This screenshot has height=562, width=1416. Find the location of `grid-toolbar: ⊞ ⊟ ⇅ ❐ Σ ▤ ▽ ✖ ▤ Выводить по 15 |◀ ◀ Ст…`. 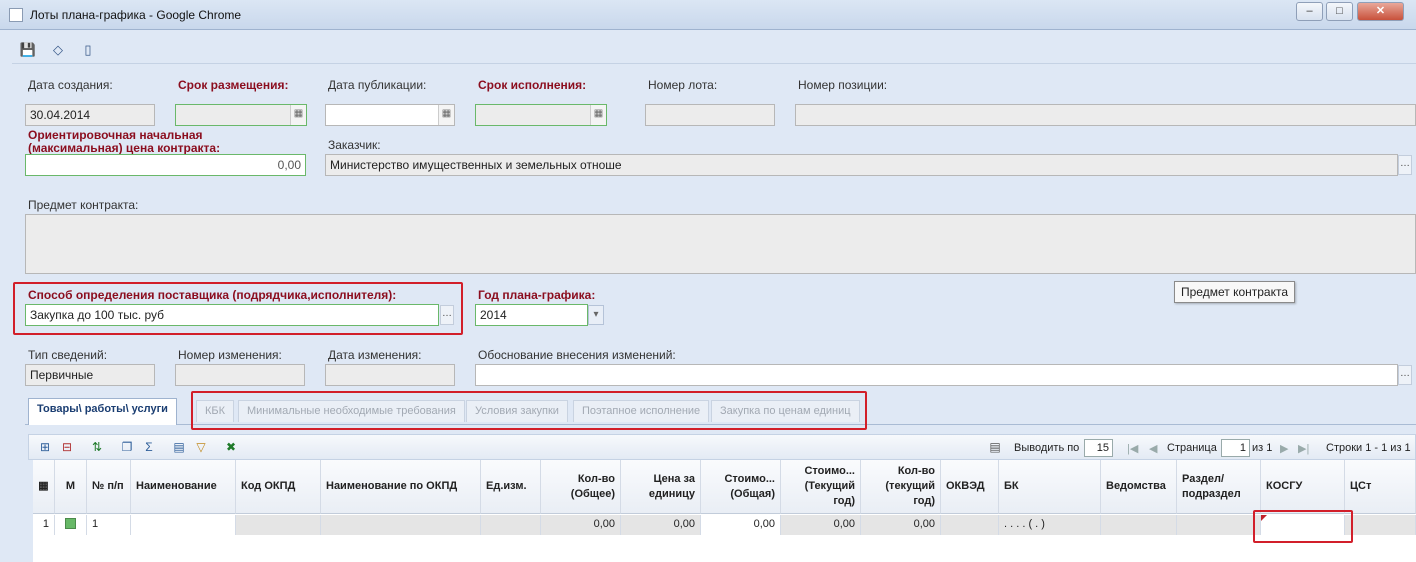

grid-toolbar: ⊞ ⊟ ⇅ ❐ Σ ▤ ▽ ✖ ▤ Выводить по 15 |◀ ◀ Ст… is located at coordinates (722, 447).